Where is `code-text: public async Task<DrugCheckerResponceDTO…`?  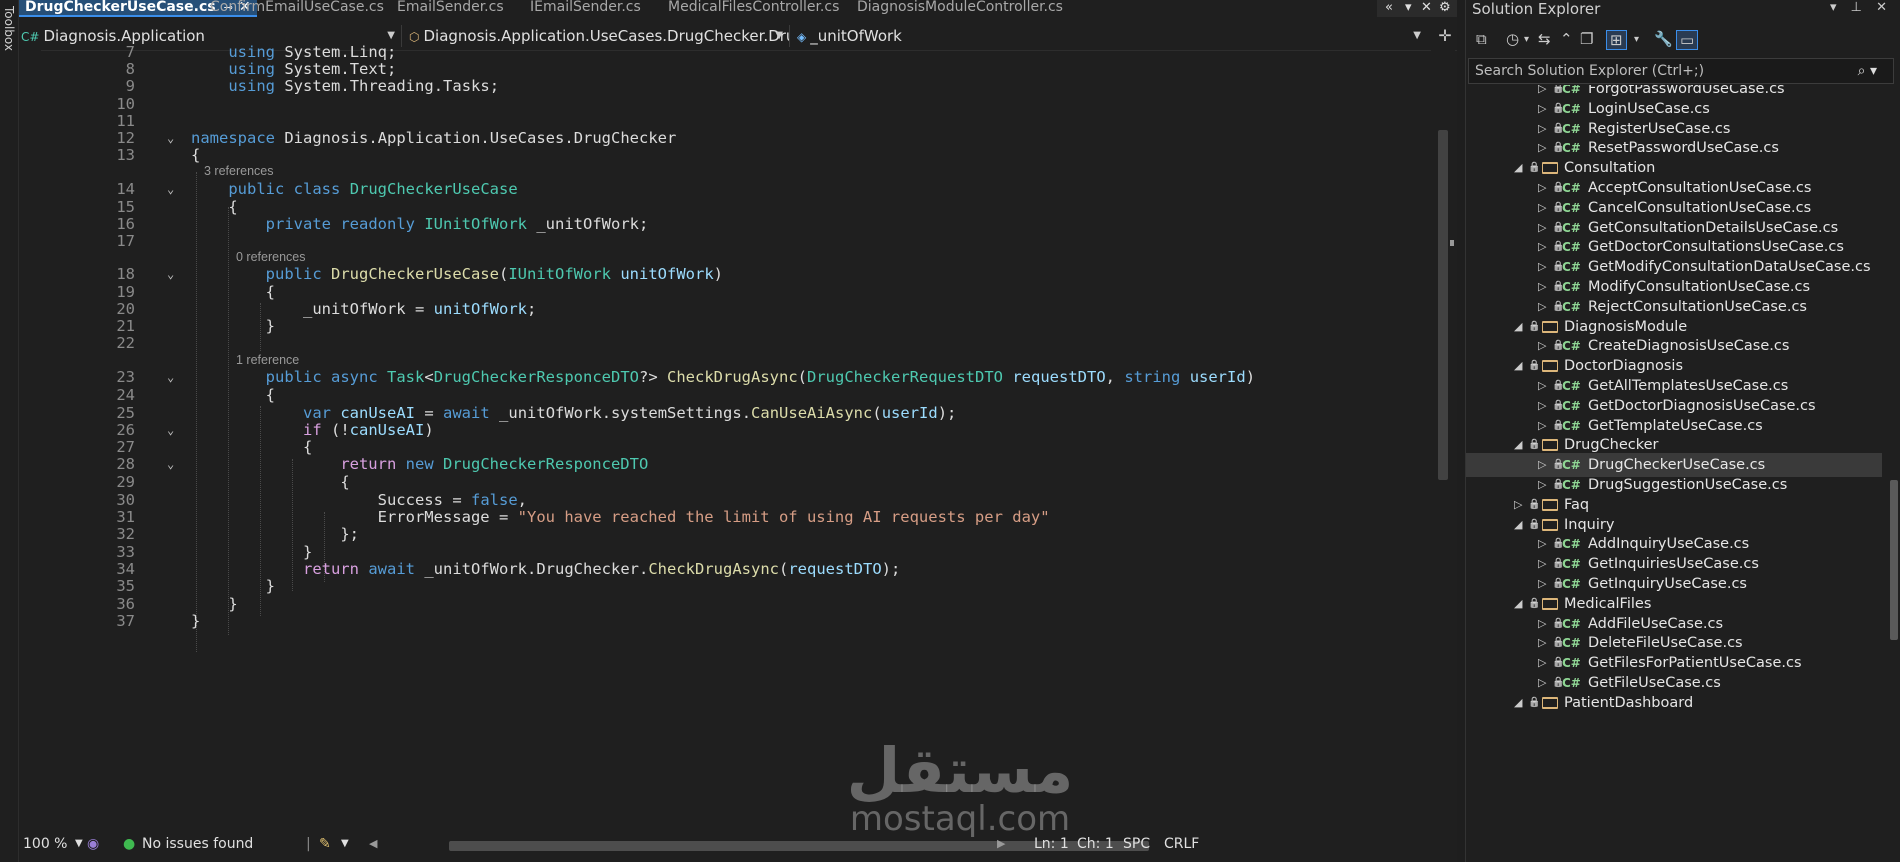
code-text: public async Task<DrugCheckerResponceDTO… is located at coordinates (760, 377).